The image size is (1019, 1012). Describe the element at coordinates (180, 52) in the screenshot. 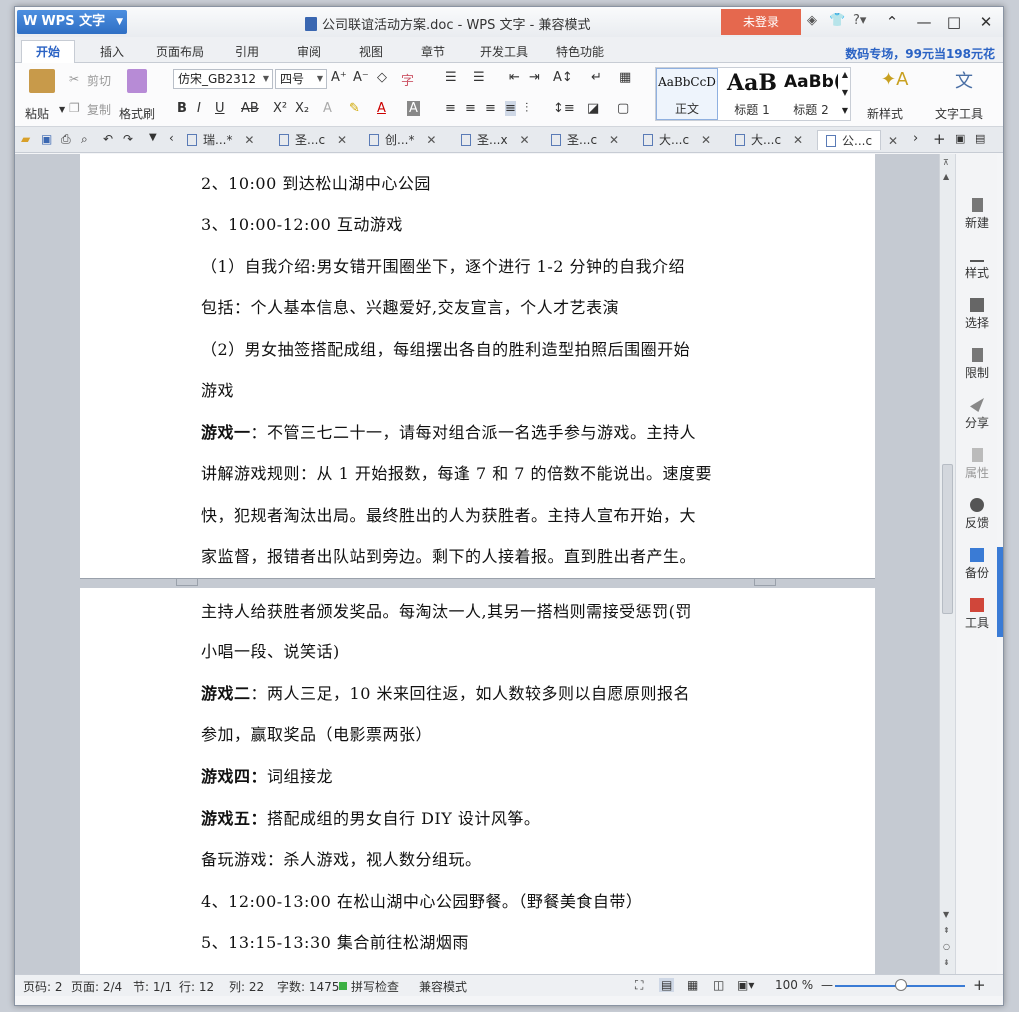

I see `tab-page-layout: 页面布局` at that location.